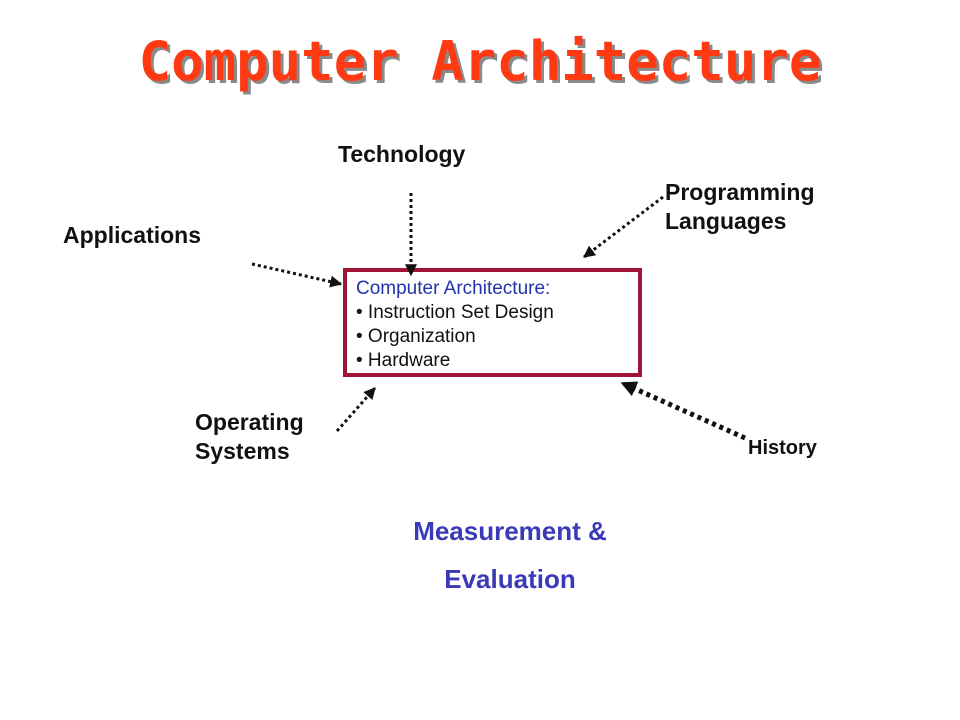  What do you see at coordinates (402, 154) in the screenshot?
I see `label-technology: Technology` at bounding box center [402, 154].